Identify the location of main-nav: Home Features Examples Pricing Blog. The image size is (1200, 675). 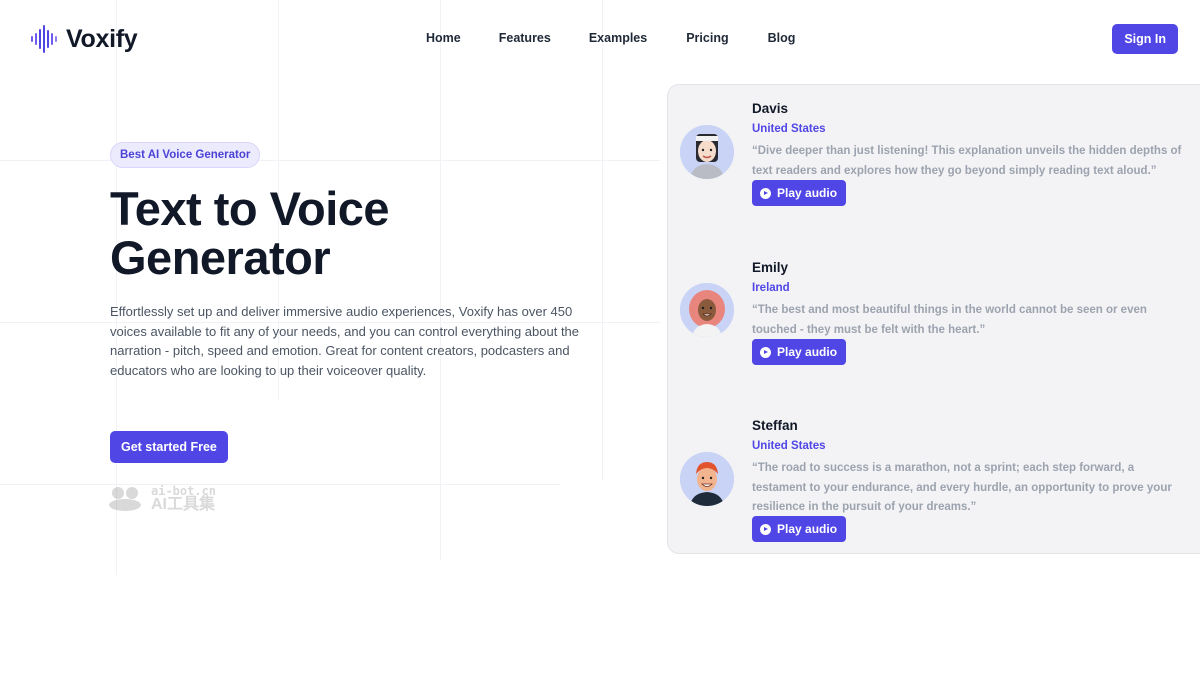
(610, 38).